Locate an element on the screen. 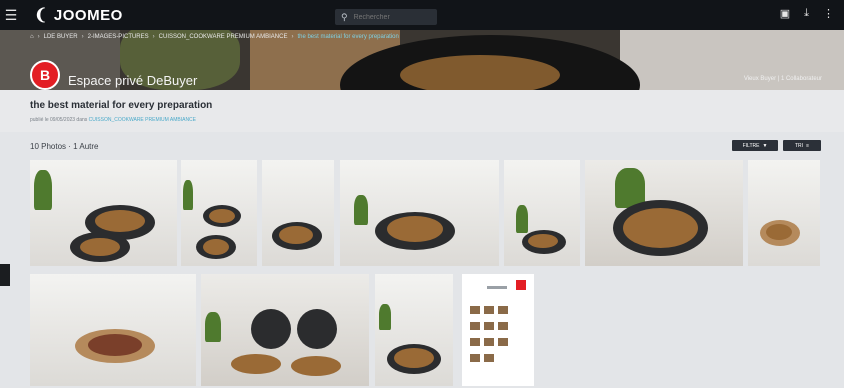  breadcrumb-item: CUISSON_COOKWARE PREMIUM AMBIANCE is located at coordinates (223, 37).